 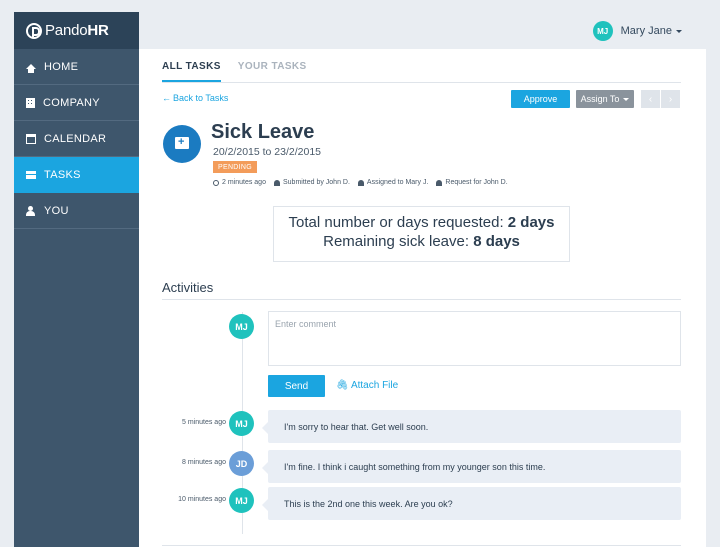 What do you see at coordinates (531, 222) in the screenshot?
I see `total-days-value: 2 days` at bounding box center [531, 222].